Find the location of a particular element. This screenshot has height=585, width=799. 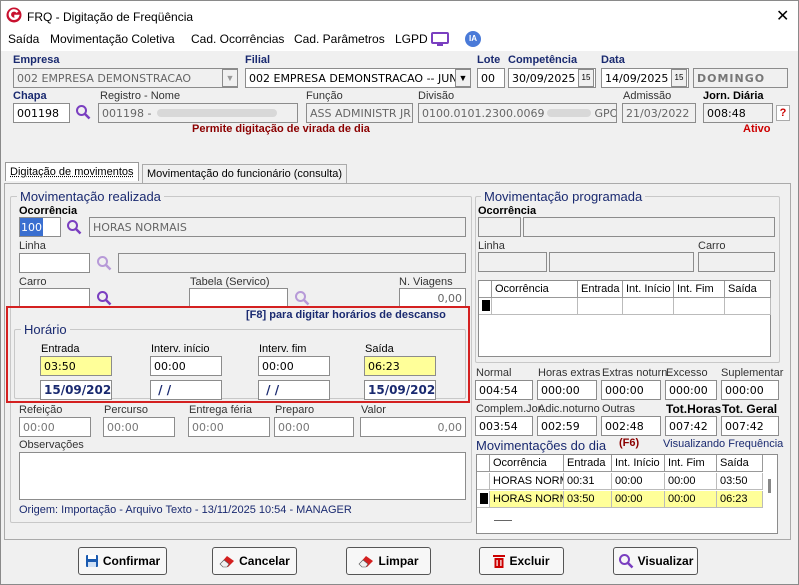

filial-field: 002 EMPRESA DEMONSTRACAO -- JUNC is located at coordinates (358, 78).